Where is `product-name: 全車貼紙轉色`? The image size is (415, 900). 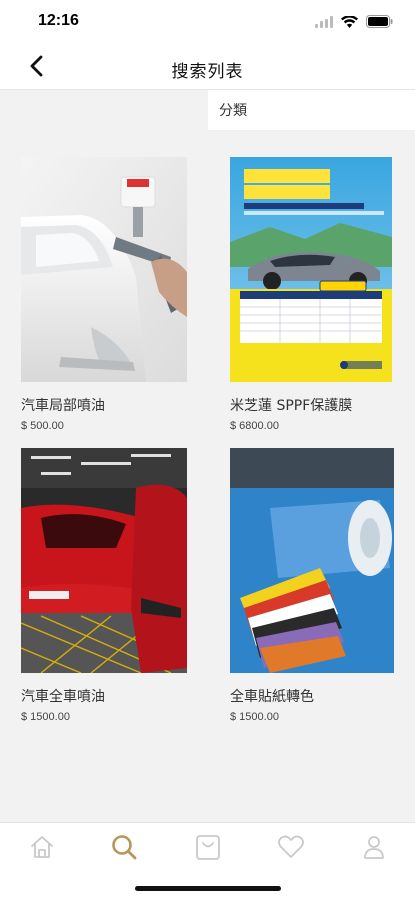
product-name: 全車貼紙轉色 is located at coordinates (313, 696).